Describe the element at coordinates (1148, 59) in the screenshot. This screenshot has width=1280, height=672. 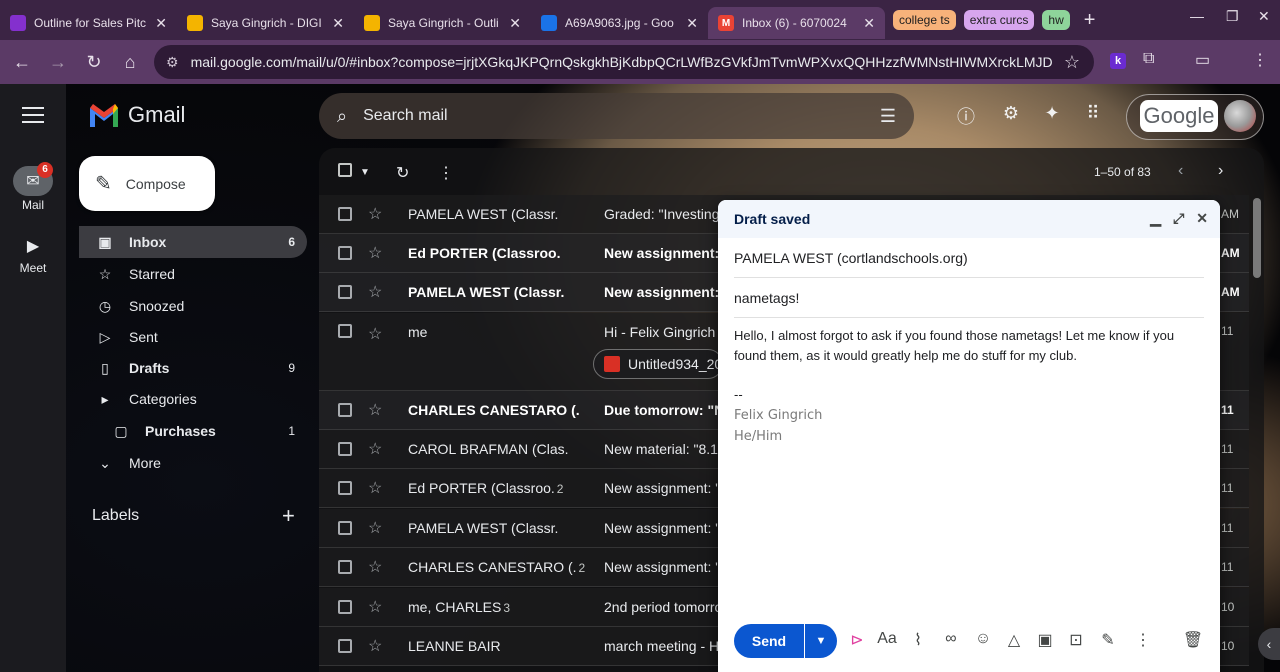
I see `extensions-icon: ⧉` at that location.